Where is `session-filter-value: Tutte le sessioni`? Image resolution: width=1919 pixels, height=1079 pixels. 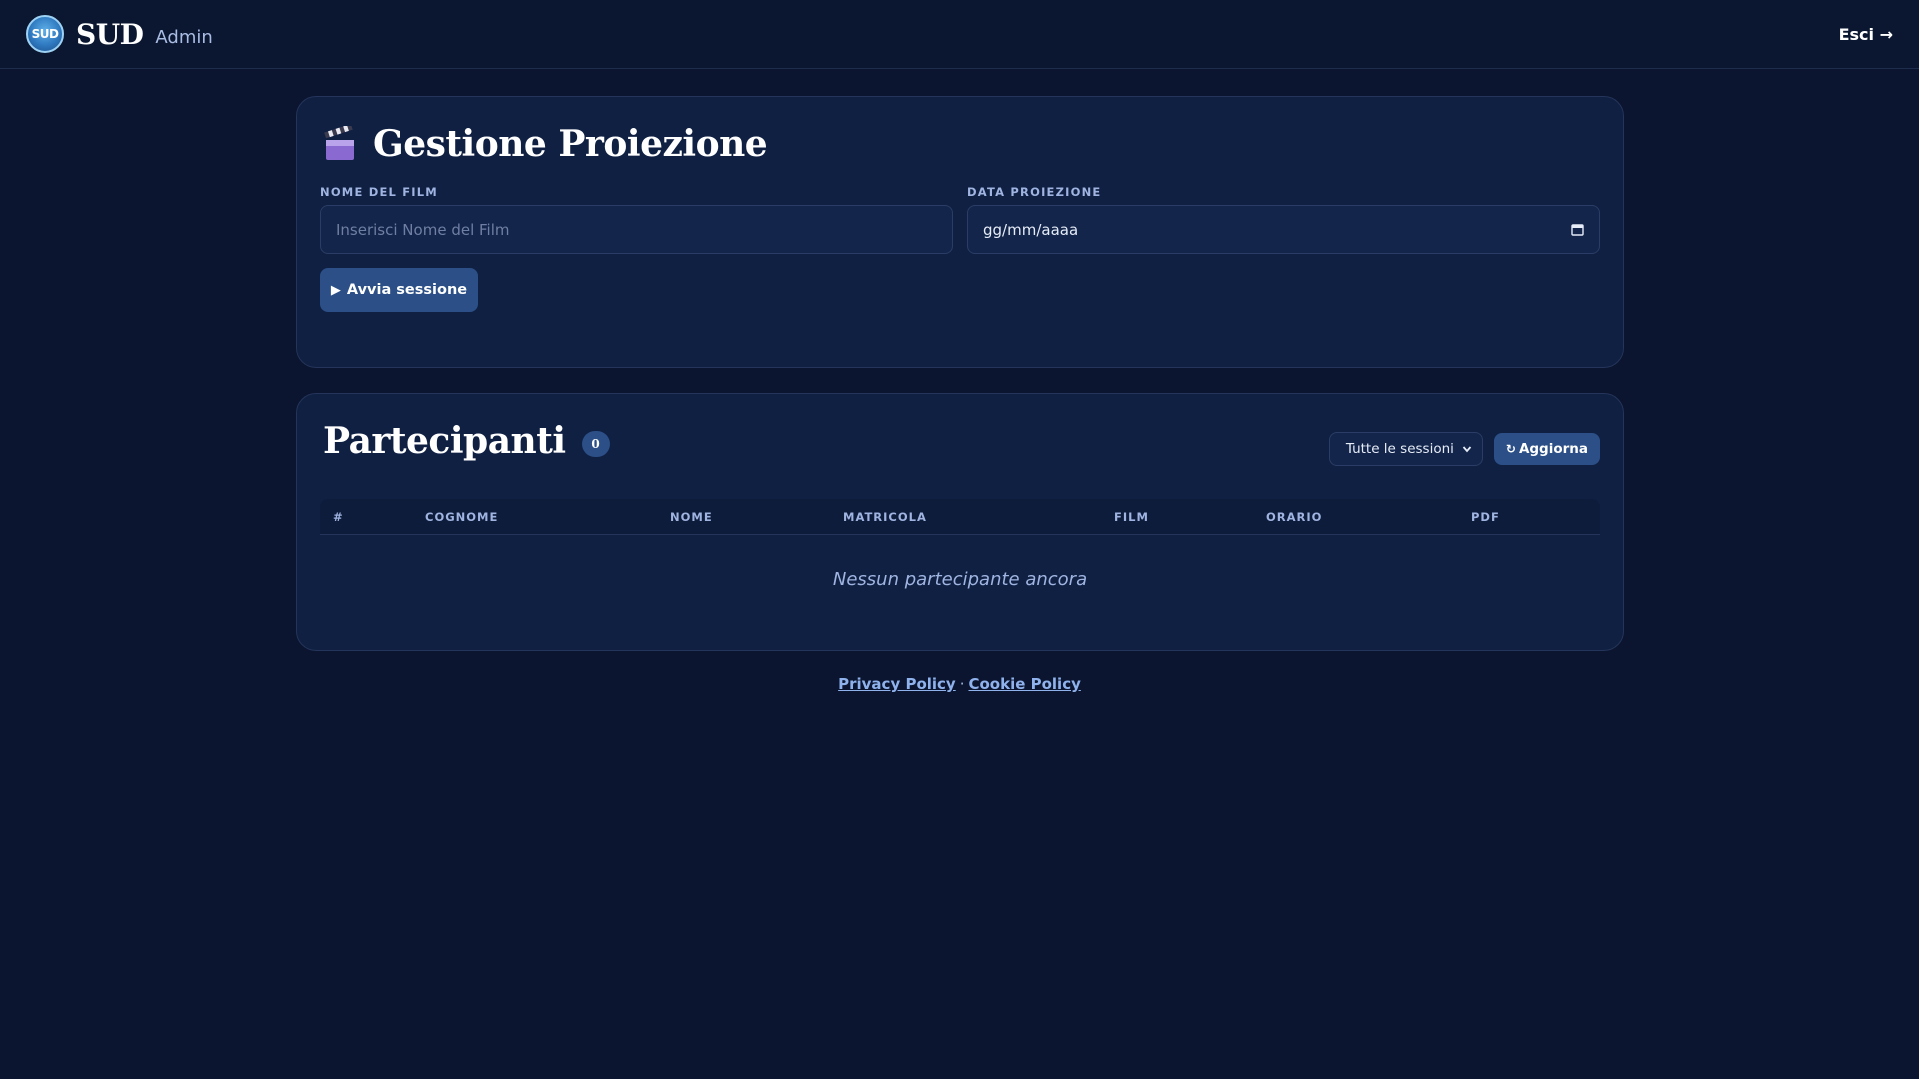
session-filter-value: Tutte le sessioni is located at coordinates (1399, 449).